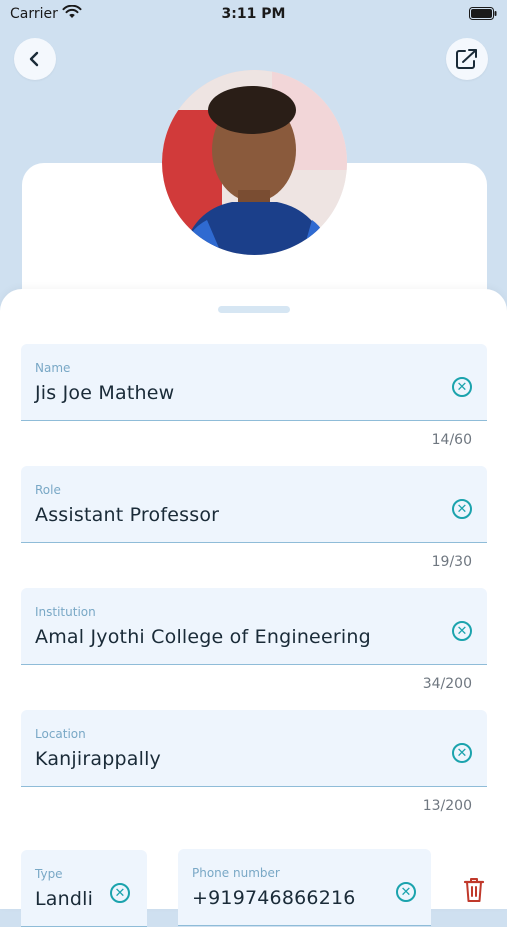 This screenshot has height=927, width=507. What do you see at coordinates (254, 309) in the screenshot?
I see `drag-handle` at bounding box center [254, 309].